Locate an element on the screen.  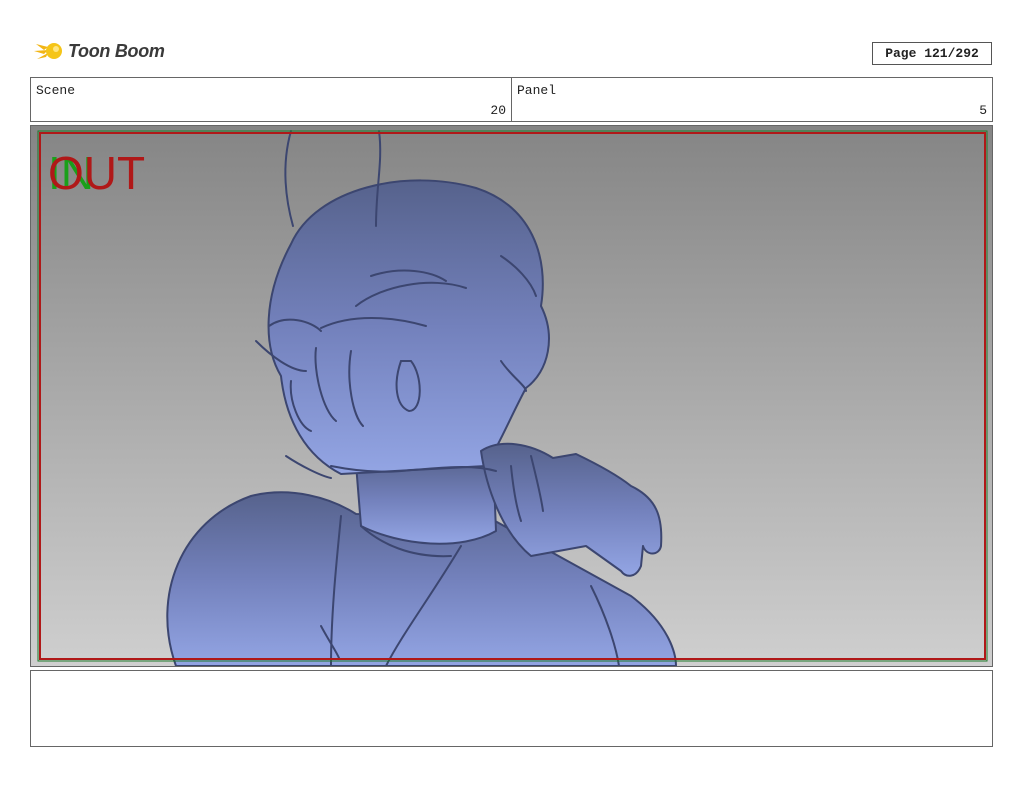
logo-text: Toon Boom is located at coordinates (116, 50).